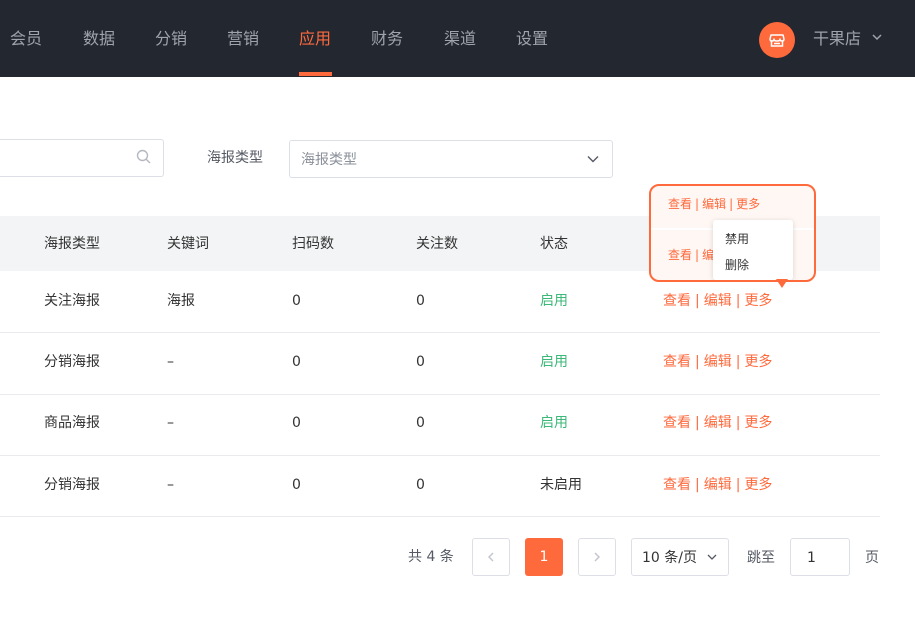 The height and width of the screenshot is (619, 915). What do you see at coordinates (72, 244) in the screenshot?
I see `column-header-poster-type: 海报类型` at bounding box center [72, 244].